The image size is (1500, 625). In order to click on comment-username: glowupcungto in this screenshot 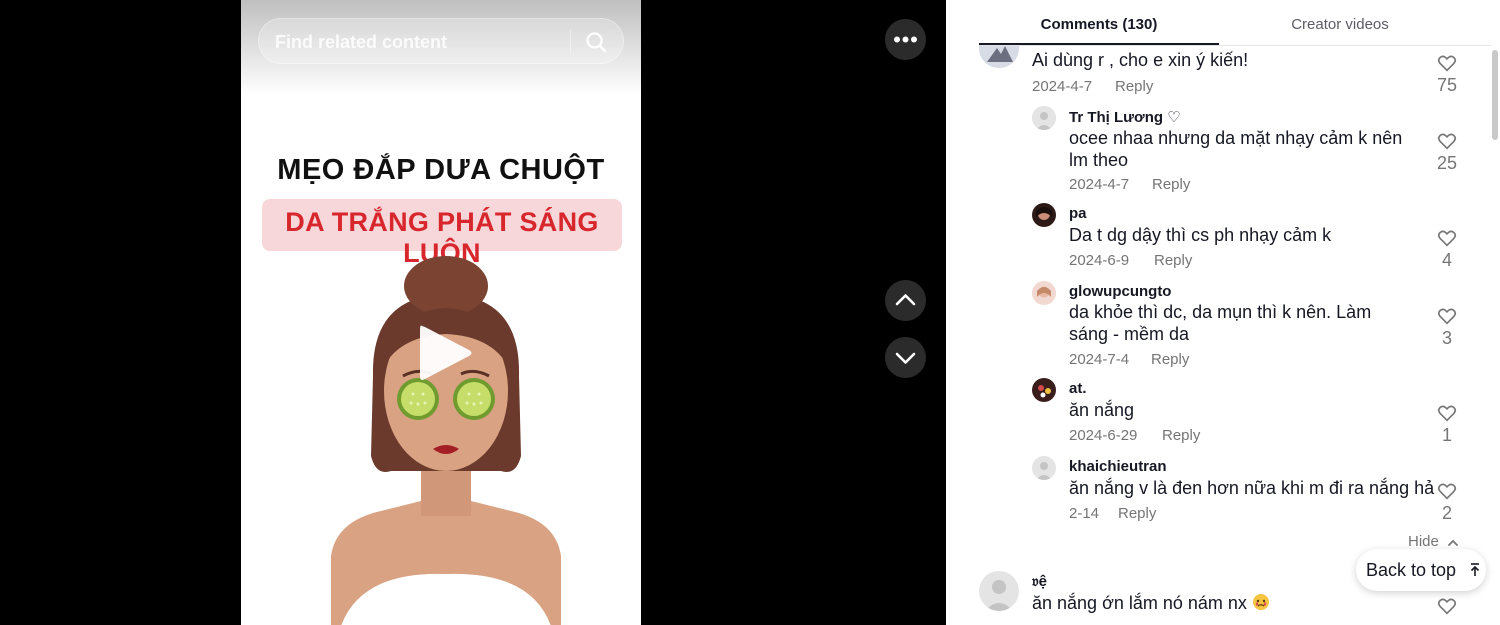, I will do `click(1120, 291)`.